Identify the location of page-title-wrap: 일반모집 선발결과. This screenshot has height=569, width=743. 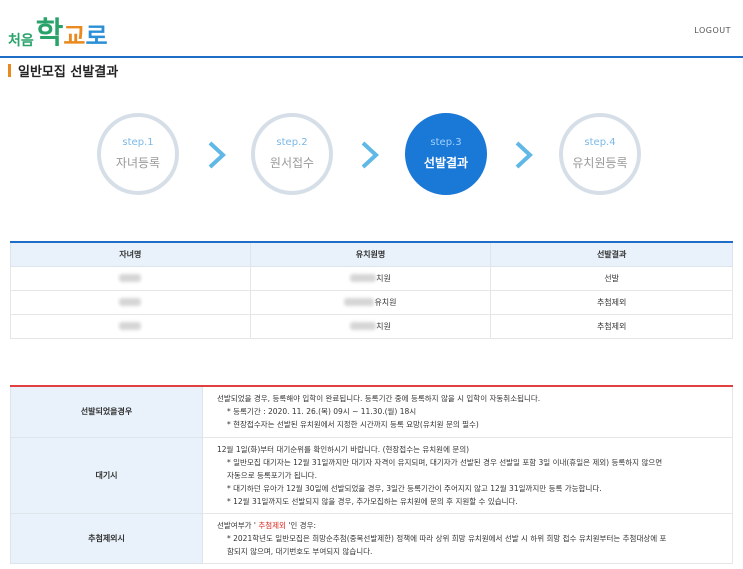
(63, 71).